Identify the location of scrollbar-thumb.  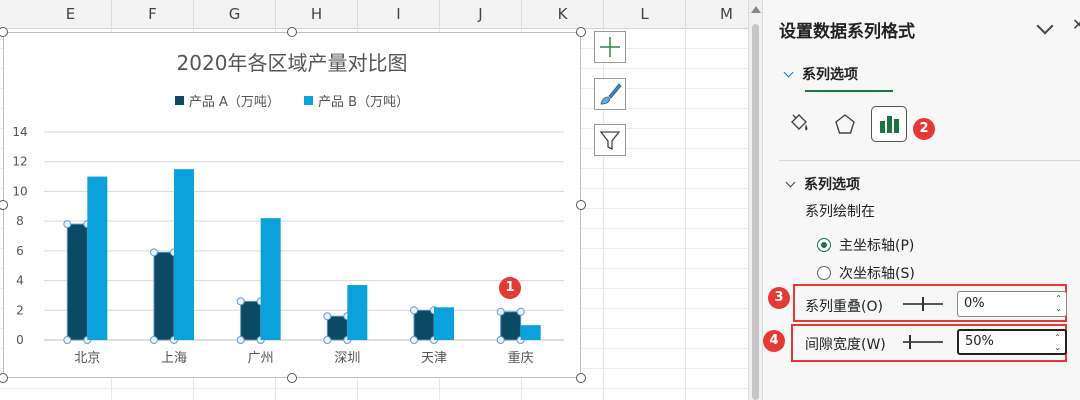
(755, 212).